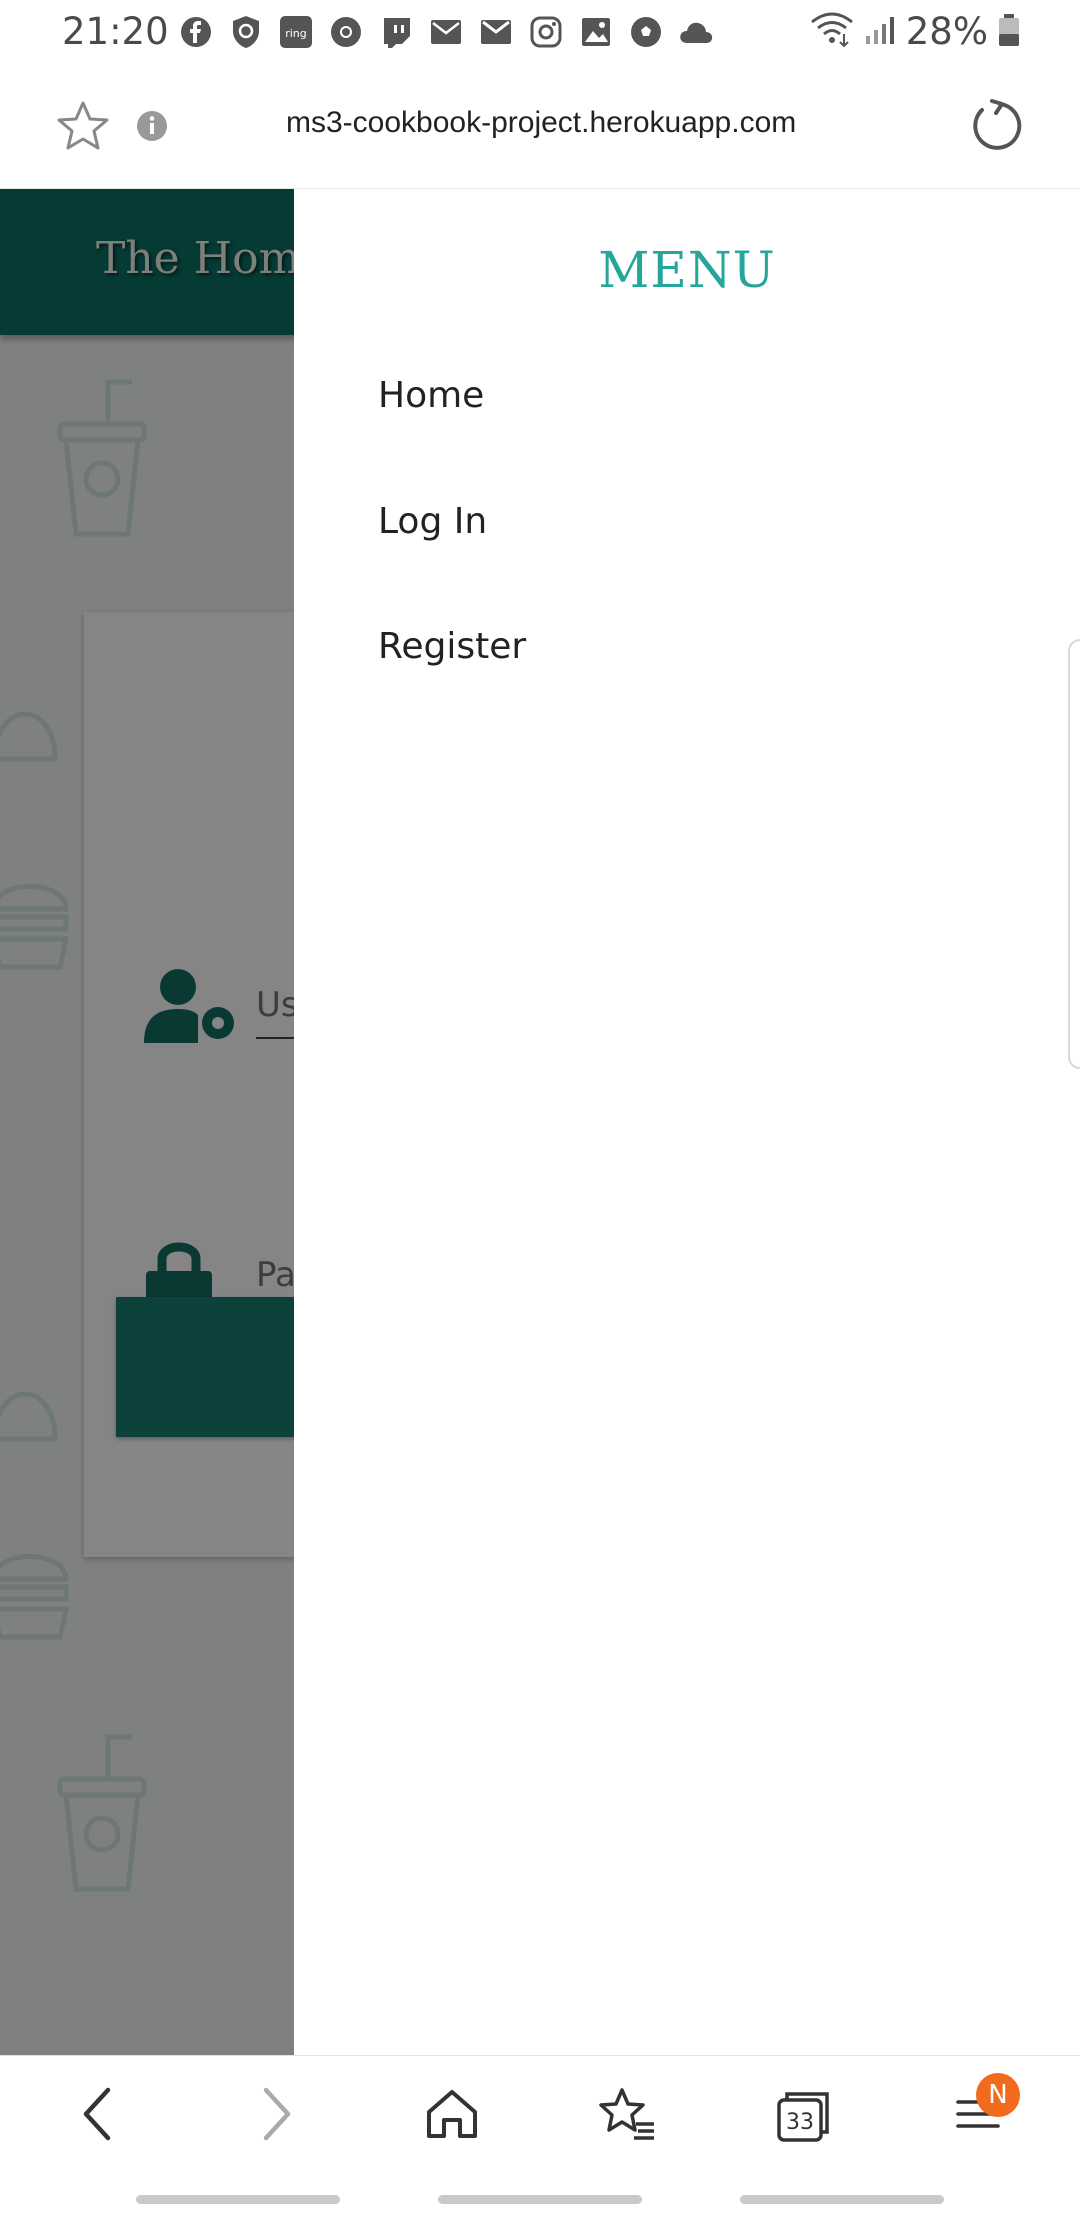 The image size is (1080, 2220). Describe the element at coordinates (246, 32) in the screenshot. I see `shield-icon` at that location.